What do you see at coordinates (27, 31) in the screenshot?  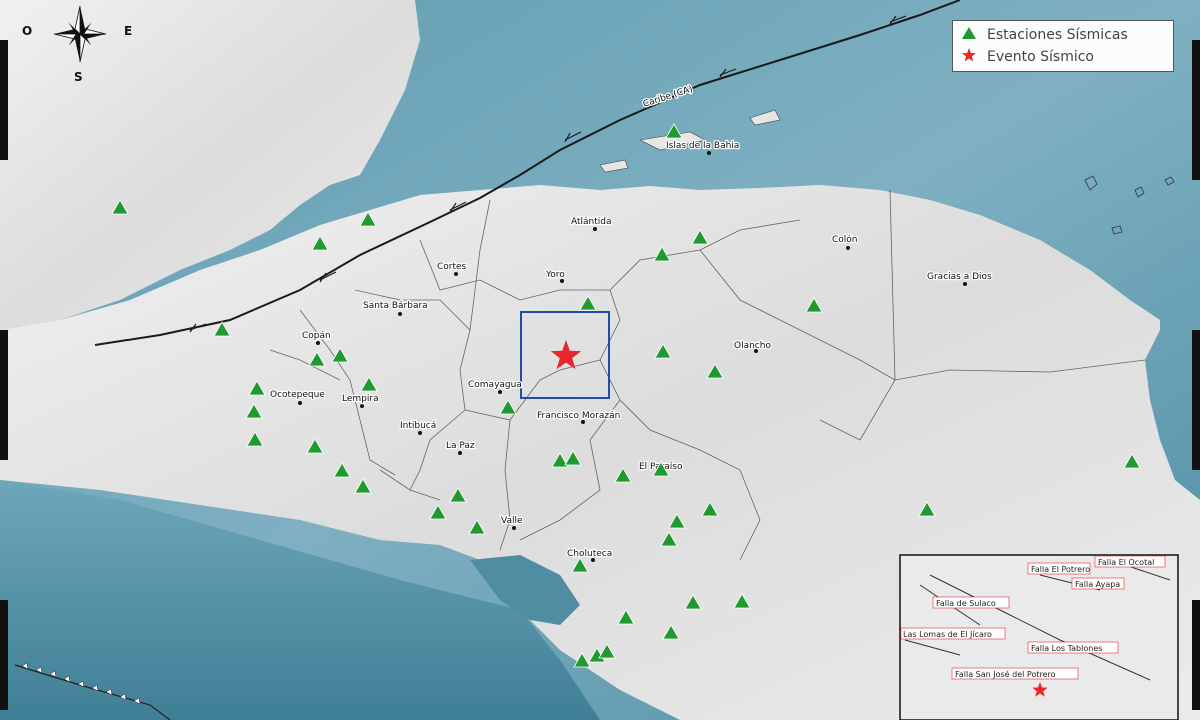 I see `compass-west-letter: O` at bounding box center [27, 31].